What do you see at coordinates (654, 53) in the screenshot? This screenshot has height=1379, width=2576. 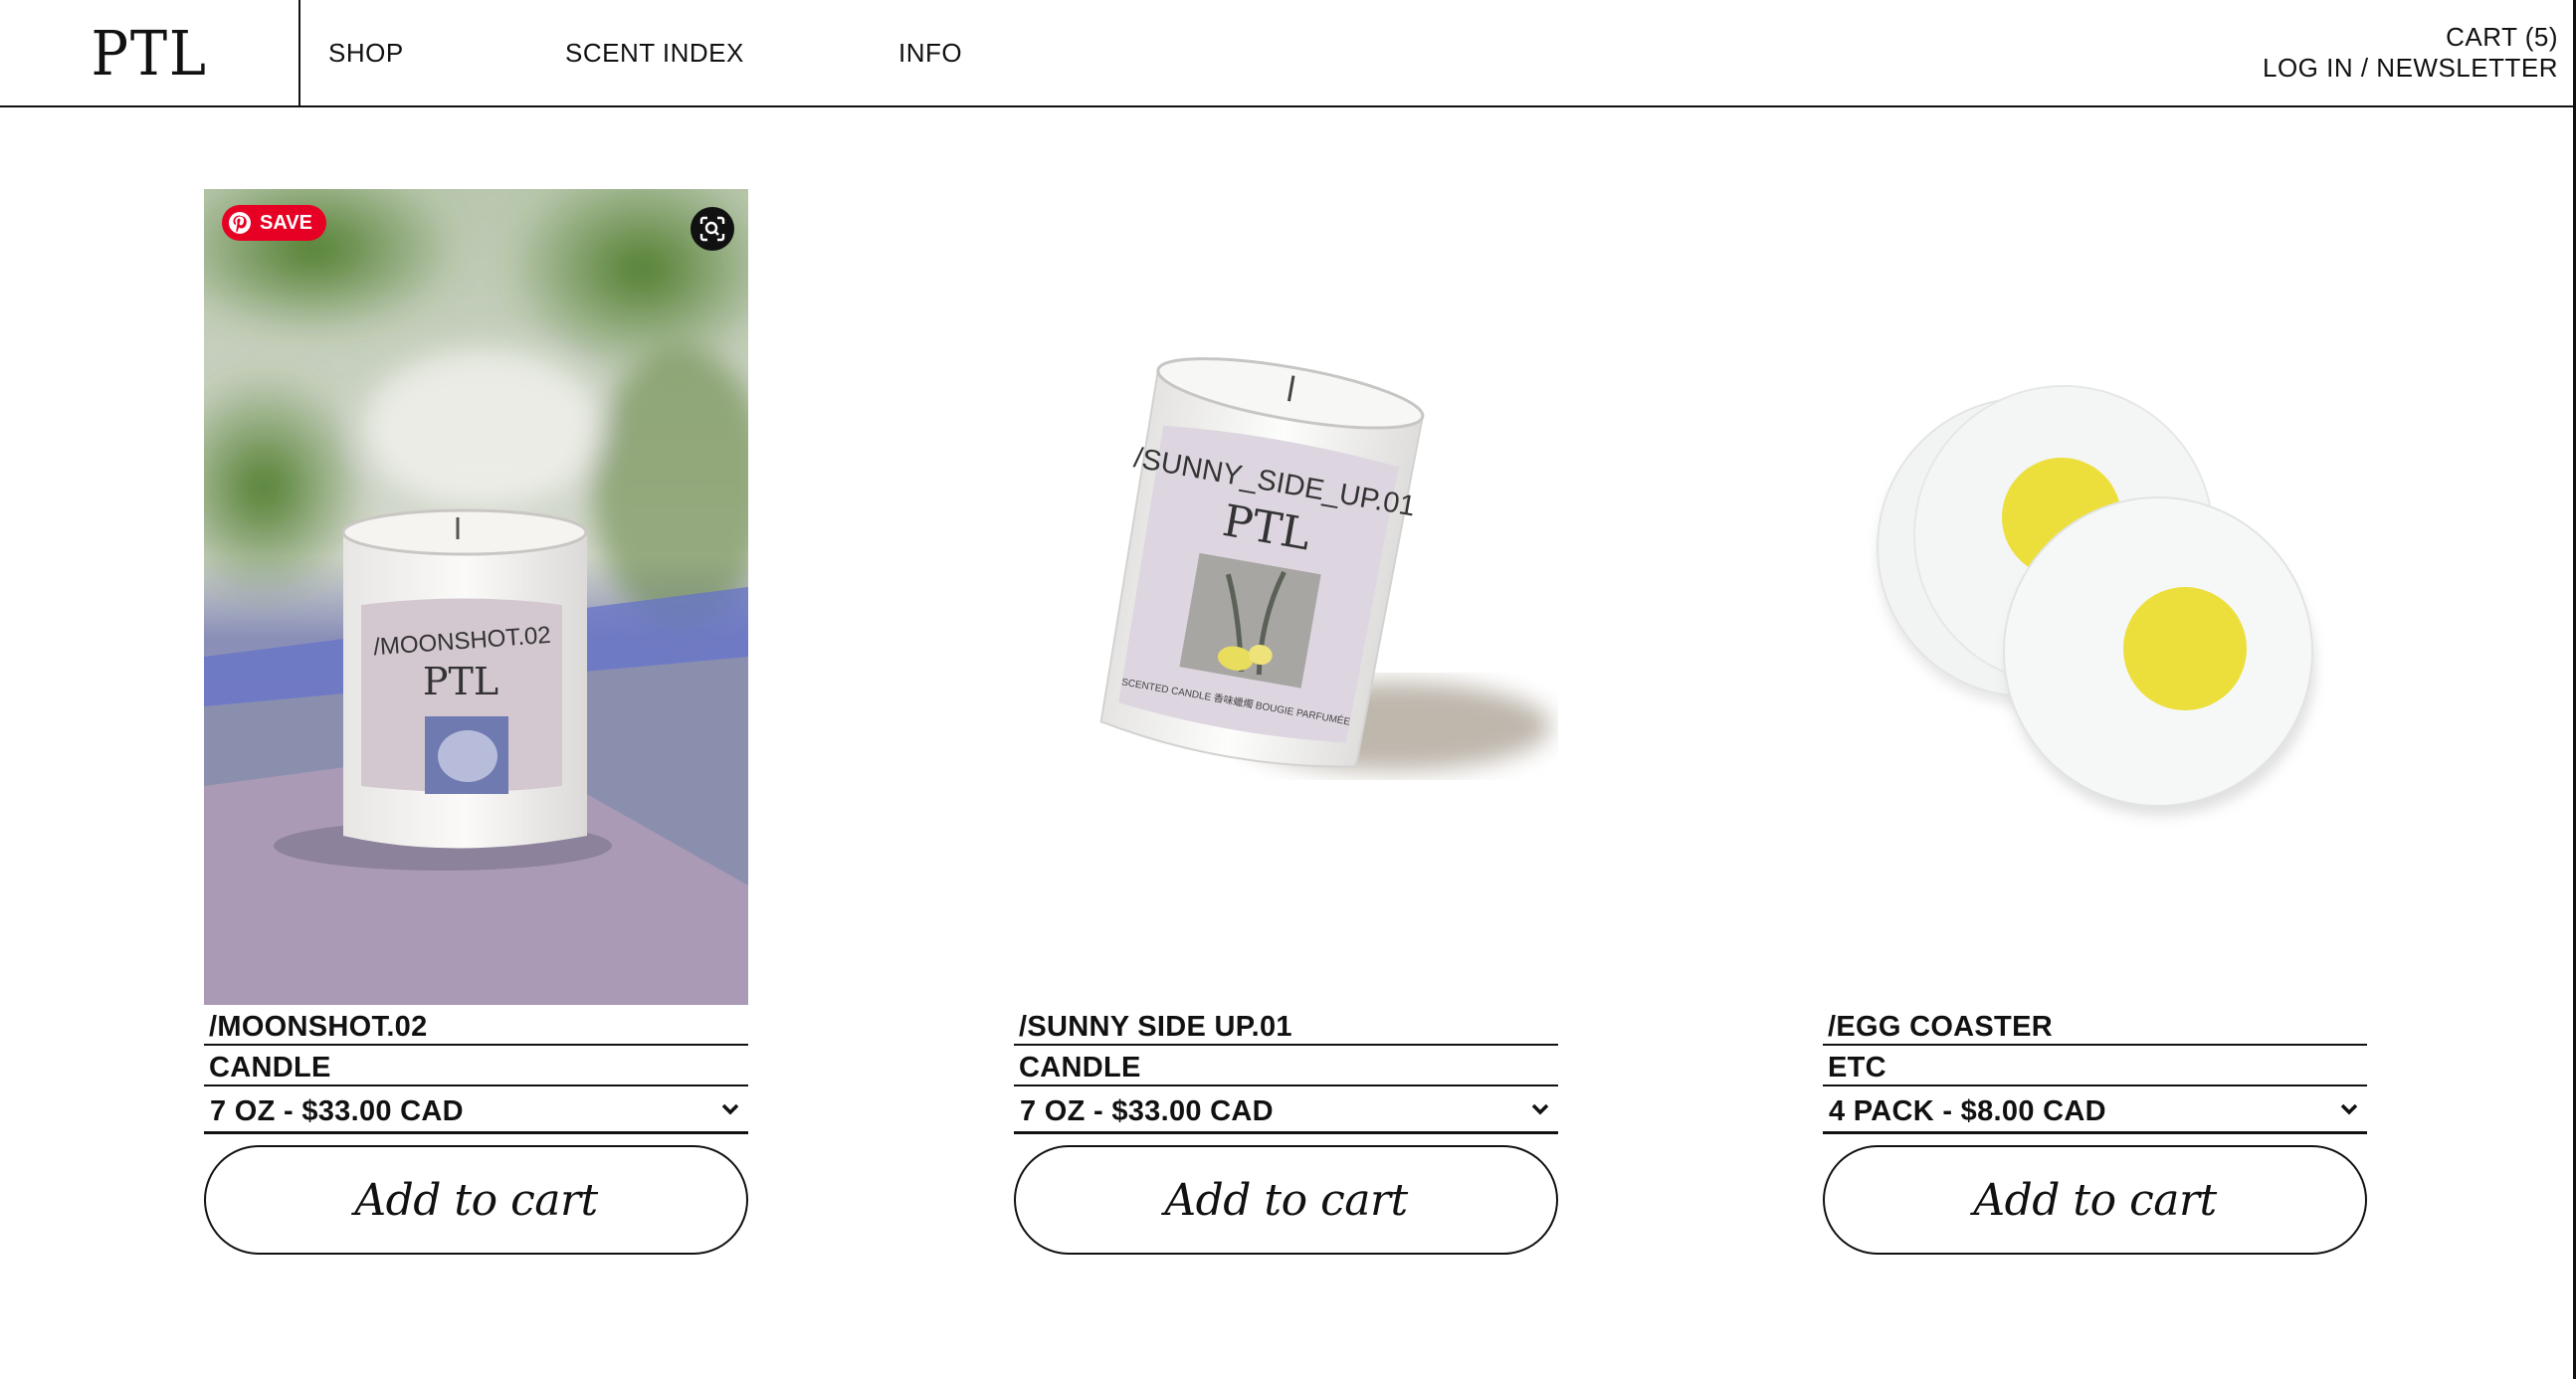 I see `nav-scent-index: SCENT INDEX` at bounding box center [654, 53].